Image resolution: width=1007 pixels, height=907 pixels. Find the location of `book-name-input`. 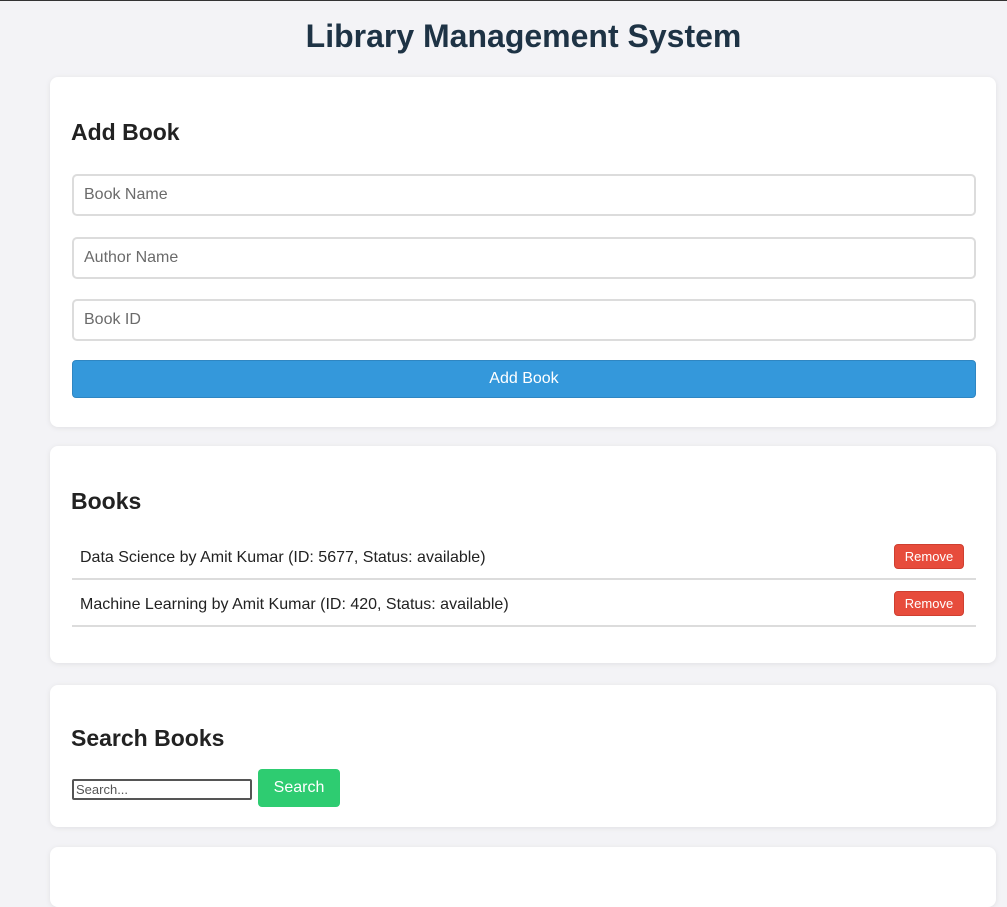

book-name-input is located at coordinates (524, 195).